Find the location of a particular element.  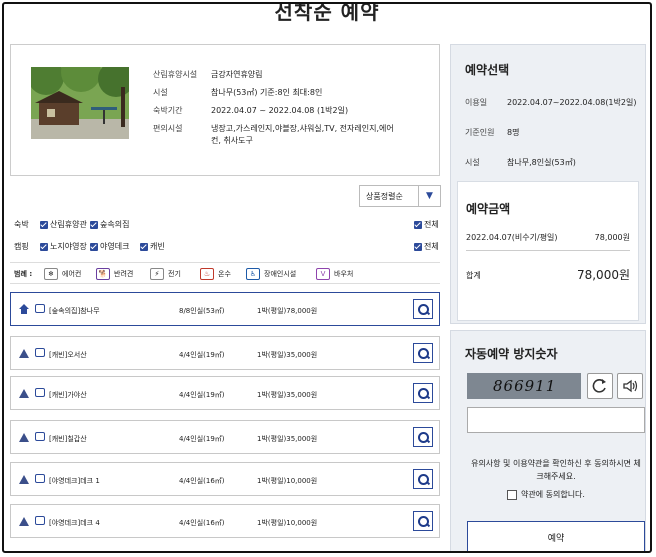

legend-item: V 바우처 is located at coordinates (334, 274).